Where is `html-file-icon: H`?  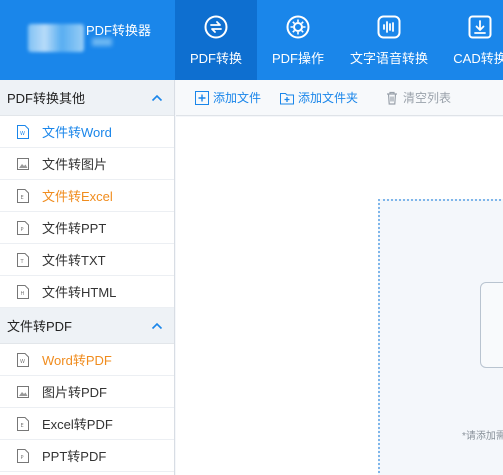
html-file-icon: H is located at coordinates (23, 291).